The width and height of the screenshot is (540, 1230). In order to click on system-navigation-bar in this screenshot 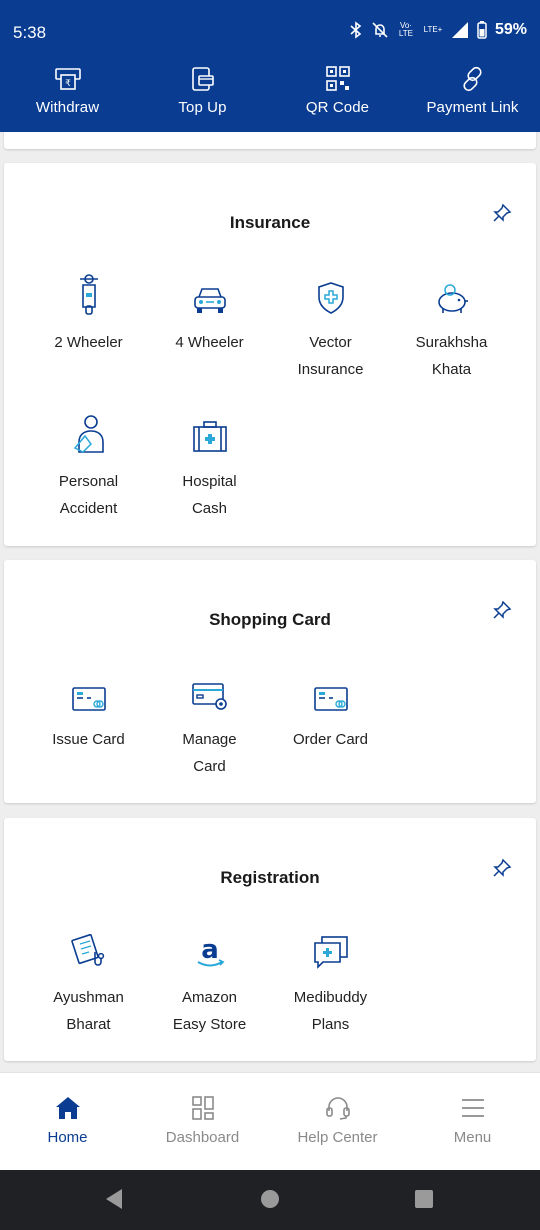, I will do `click(270, 1200)`.